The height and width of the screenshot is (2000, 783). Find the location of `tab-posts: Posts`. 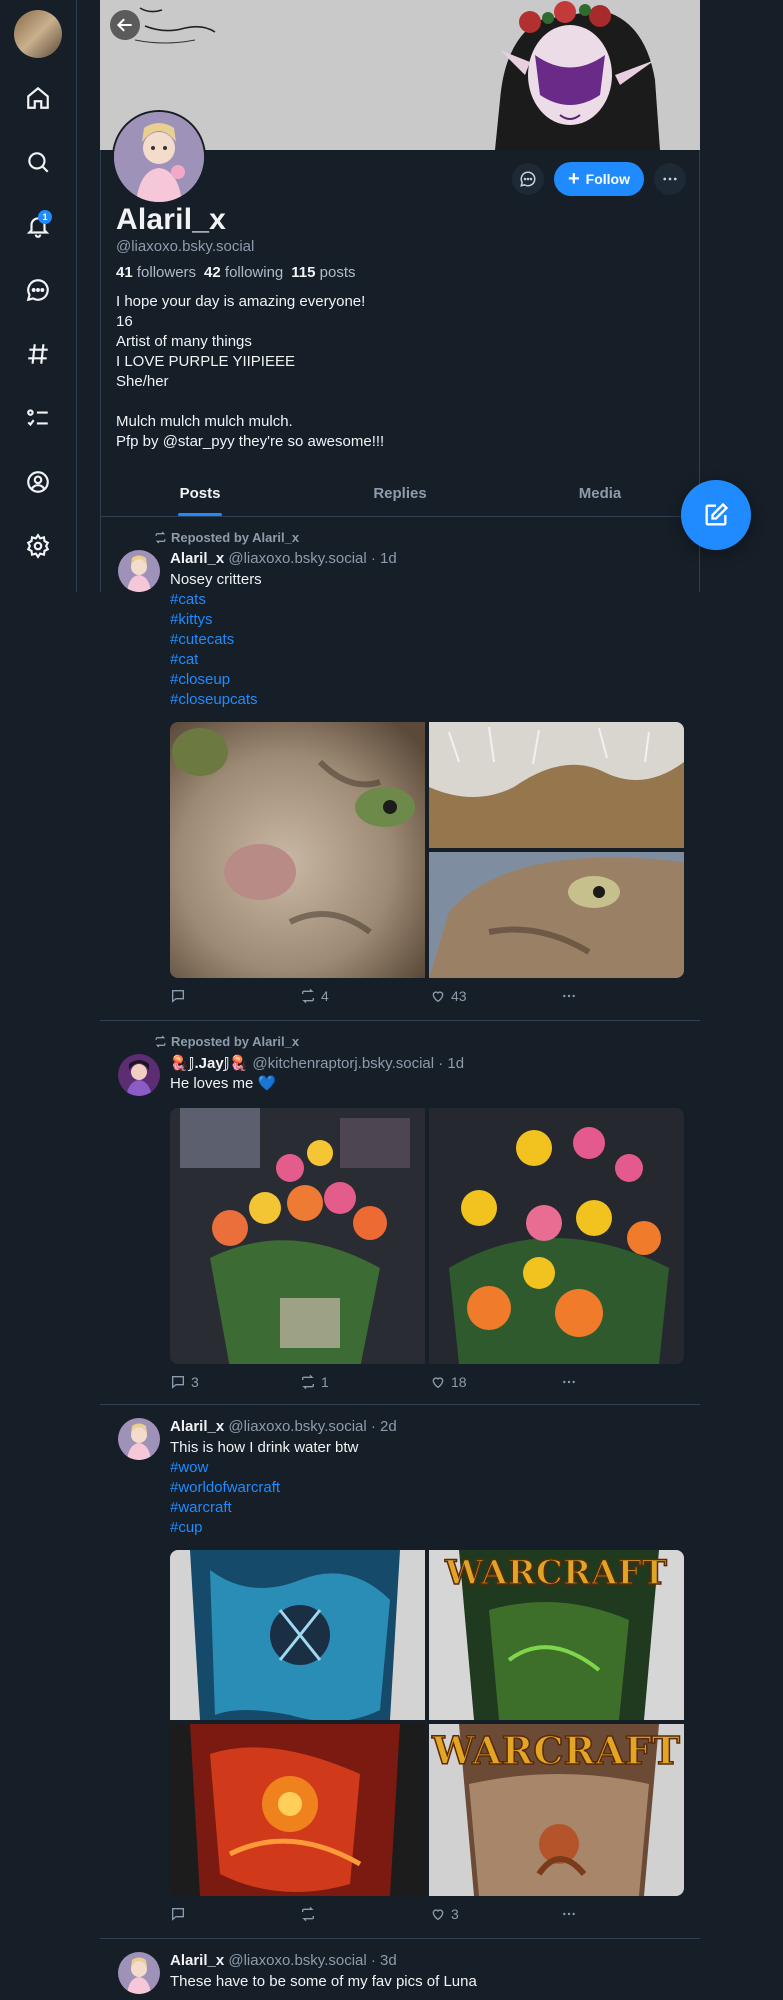

tab-posts: Posts is located at coordinates (200, 493).